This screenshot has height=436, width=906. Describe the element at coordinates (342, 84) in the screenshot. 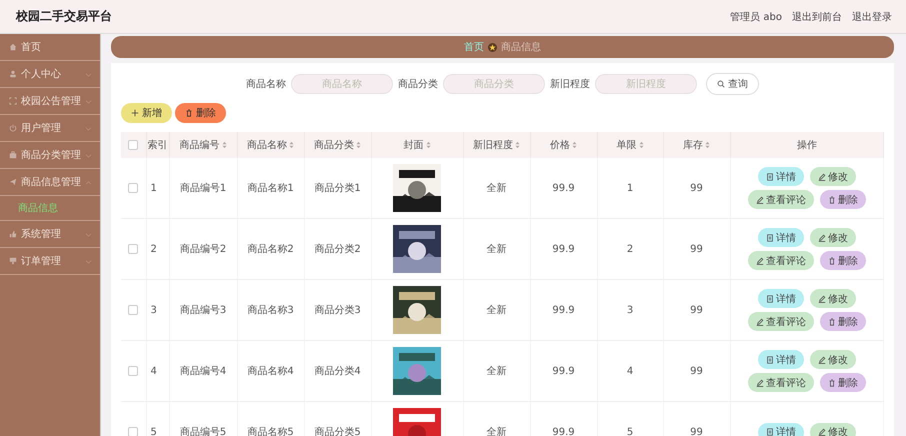

I see `search-field: 商品名称` at that location.